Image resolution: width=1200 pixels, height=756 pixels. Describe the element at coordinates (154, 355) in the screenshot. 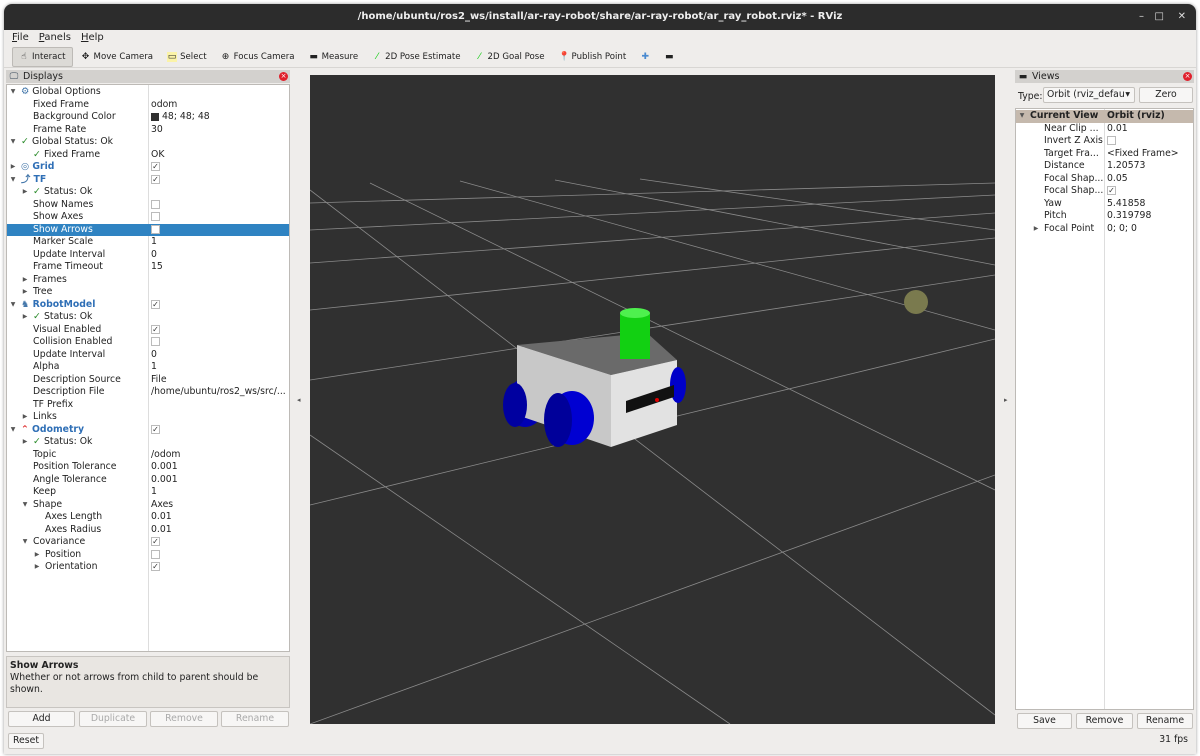

I see `property-value: 0` at that location.